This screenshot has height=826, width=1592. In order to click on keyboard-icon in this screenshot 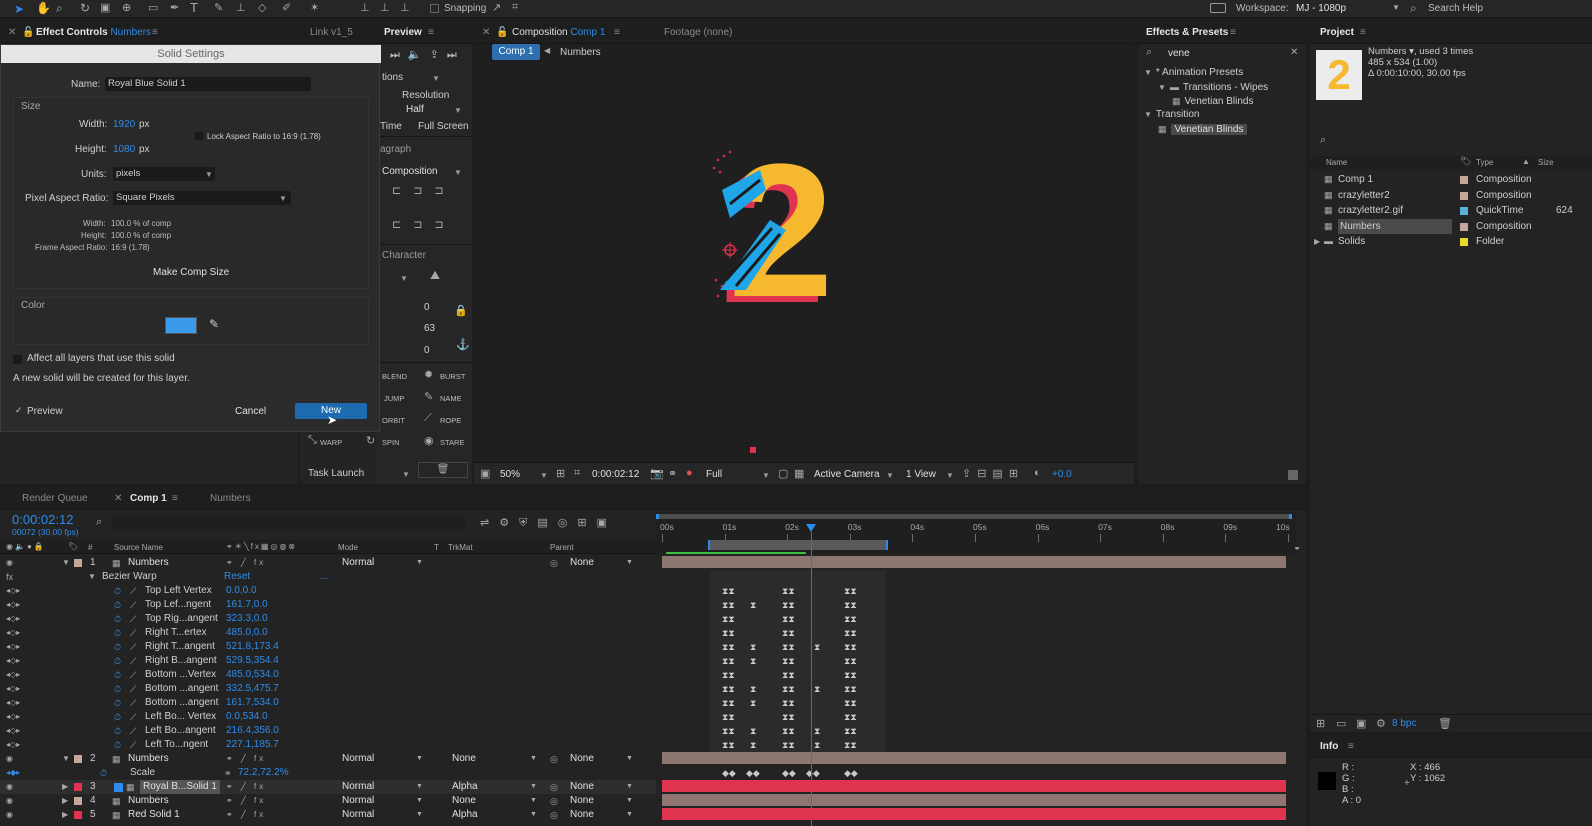, I will do `click(1218, 8)`.